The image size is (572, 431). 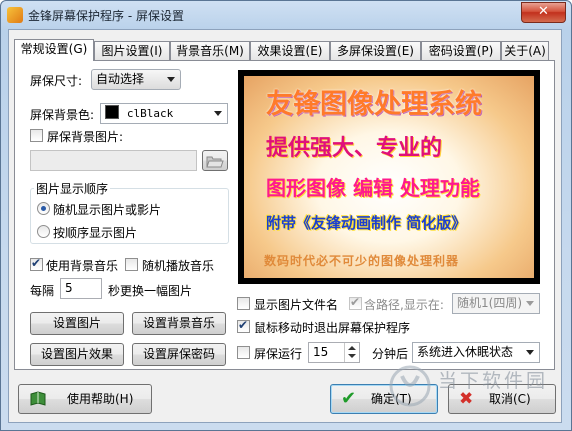 I want to click on preview-line-1: 友锋图像处理系统, so click(x=374, y=104).